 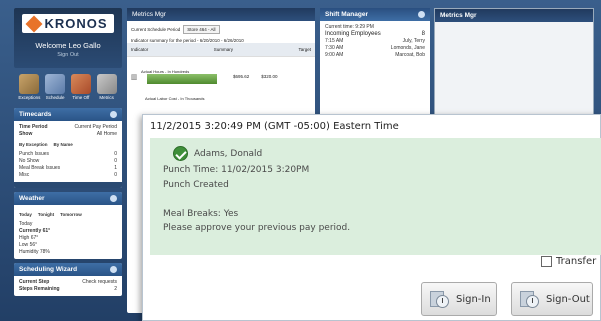 I want to click on tab-tonight: Tonight, so click(x=46, y=214).